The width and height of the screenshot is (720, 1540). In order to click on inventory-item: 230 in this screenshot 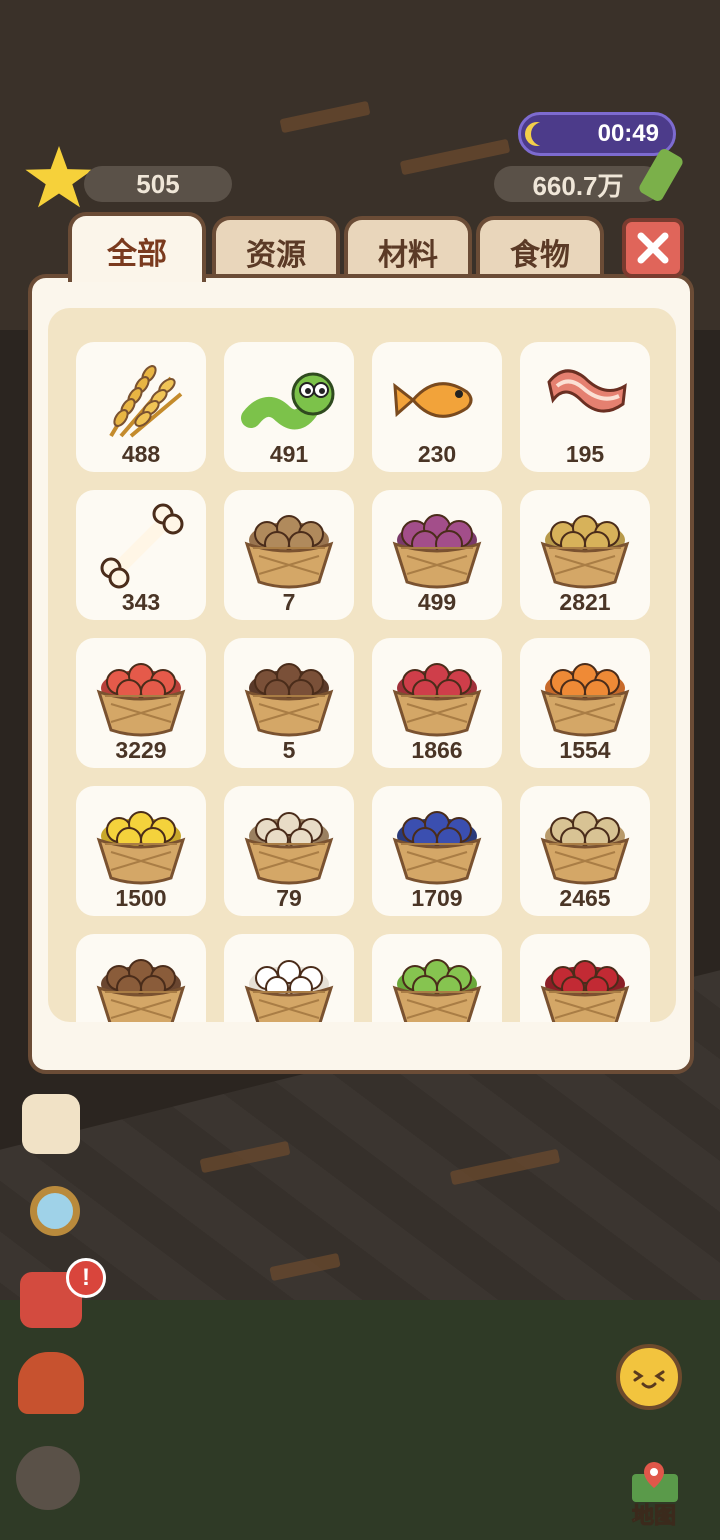, I will do `click(437, 407)`.